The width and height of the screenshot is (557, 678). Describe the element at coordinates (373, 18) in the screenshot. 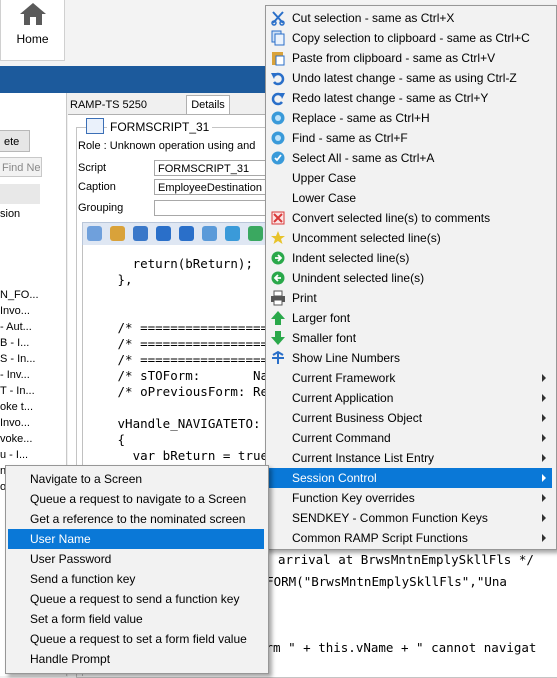

I see `menu-item-label: Cut selection - same as Ctrl+X` at that location.